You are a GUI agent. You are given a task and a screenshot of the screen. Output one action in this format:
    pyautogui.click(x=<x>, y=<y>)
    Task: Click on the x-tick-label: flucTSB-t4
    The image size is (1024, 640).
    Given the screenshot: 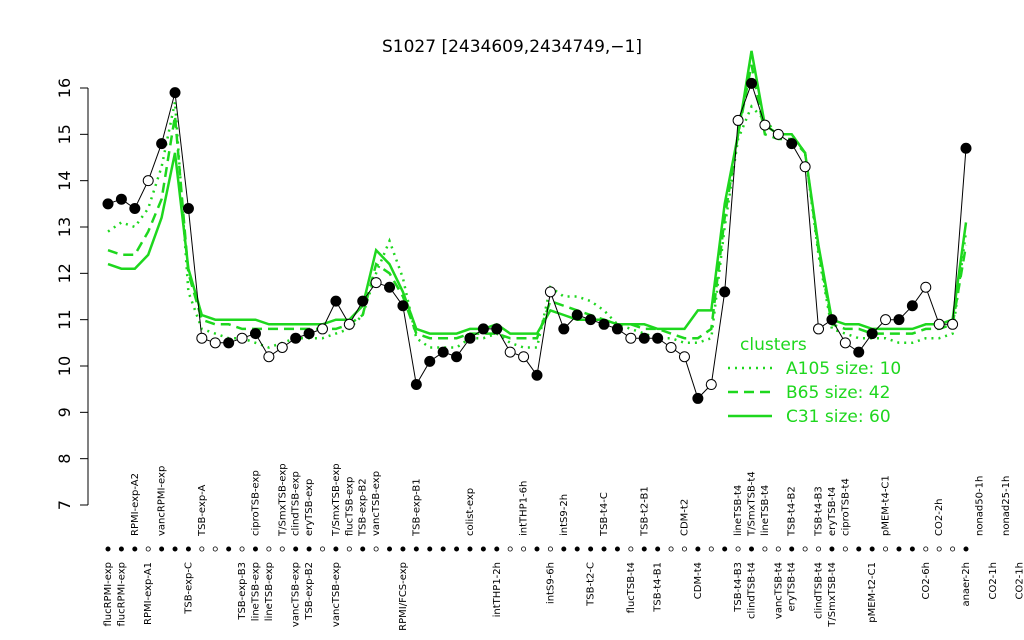 What is the action you would take?
    pyautogui.click(x=631, y=587)
    